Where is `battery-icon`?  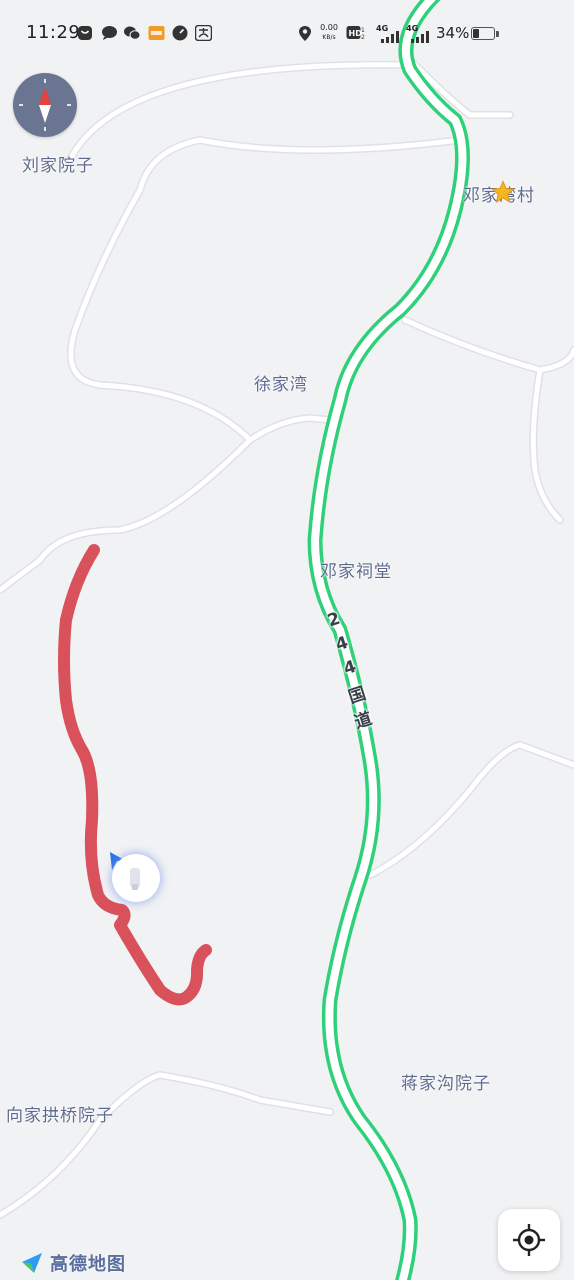
battery-icon is located at coordinates (483, 33).